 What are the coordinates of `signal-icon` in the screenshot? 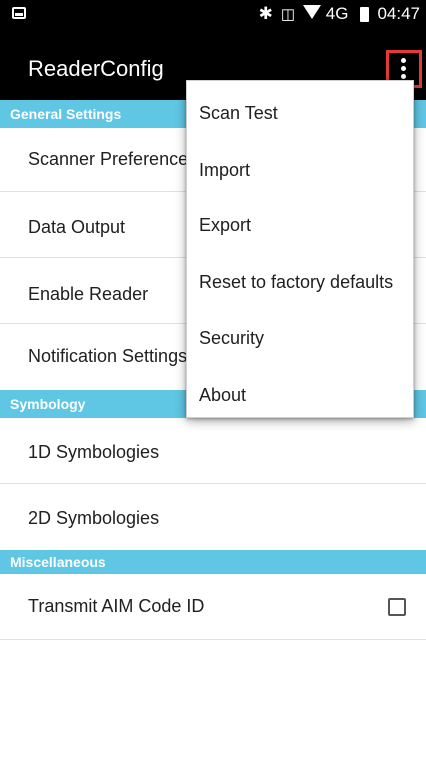 It's located at (312, 12).